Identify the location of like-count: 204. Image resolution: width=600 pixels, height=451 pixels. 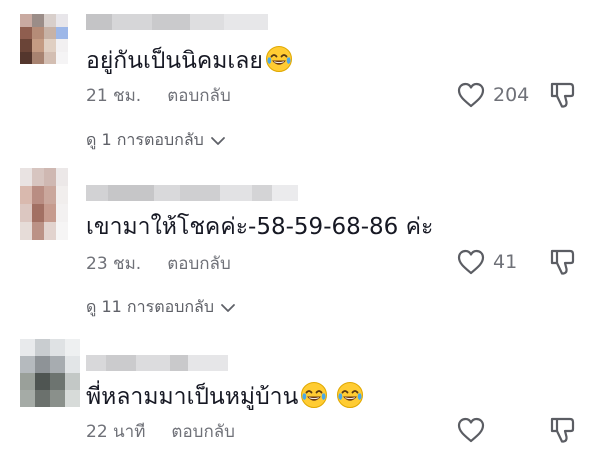
(511, 95).